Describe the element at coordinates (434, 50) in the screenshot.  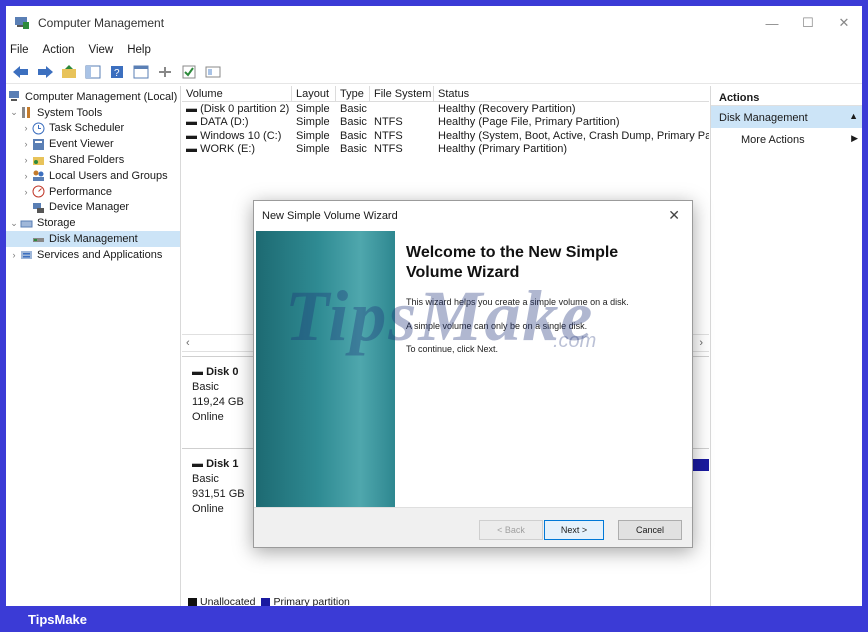
I see `menu-bar: File Action View Help` at that location.